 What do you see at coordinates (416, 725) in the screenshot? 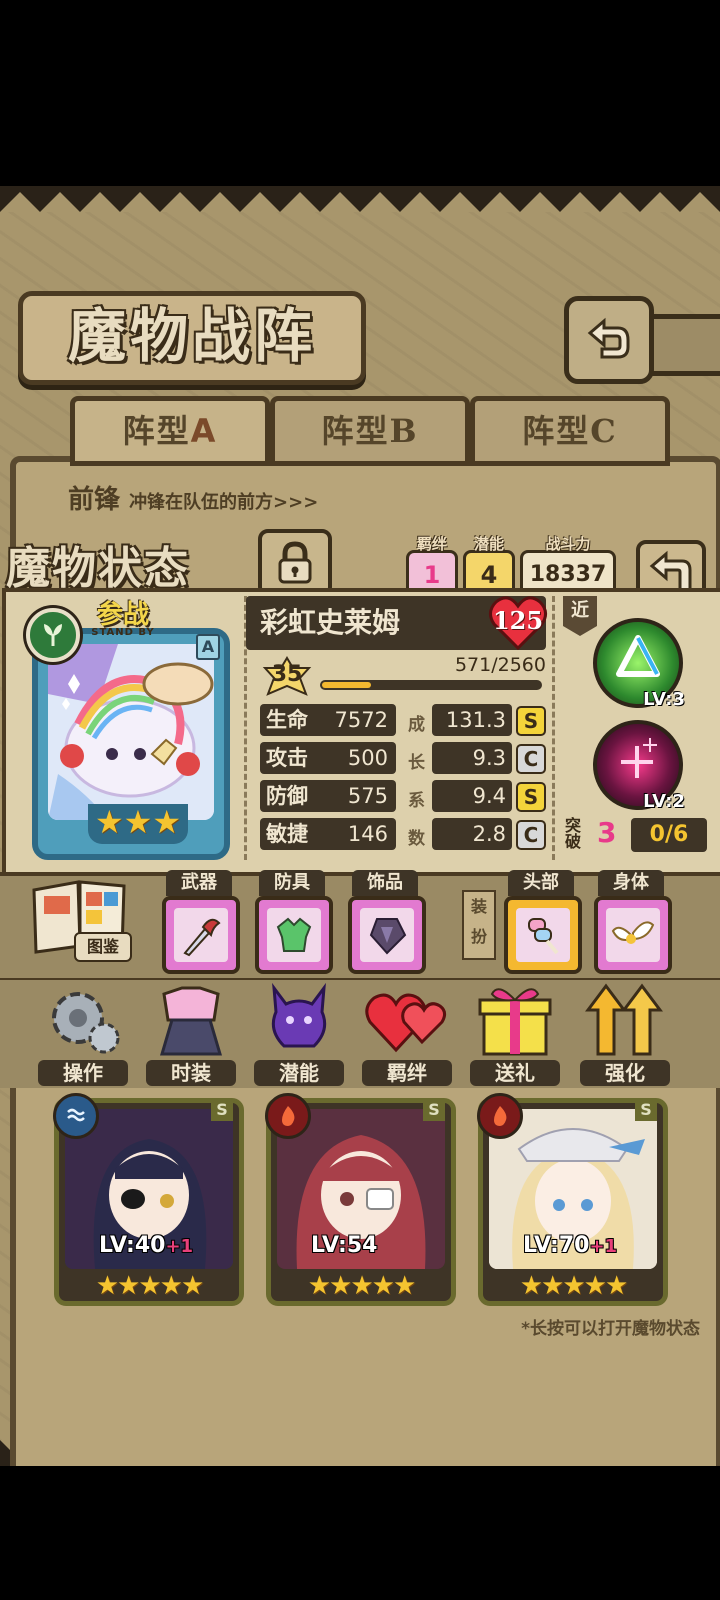
I see `growth-label-1: 成` at bounding box center [416, 725].